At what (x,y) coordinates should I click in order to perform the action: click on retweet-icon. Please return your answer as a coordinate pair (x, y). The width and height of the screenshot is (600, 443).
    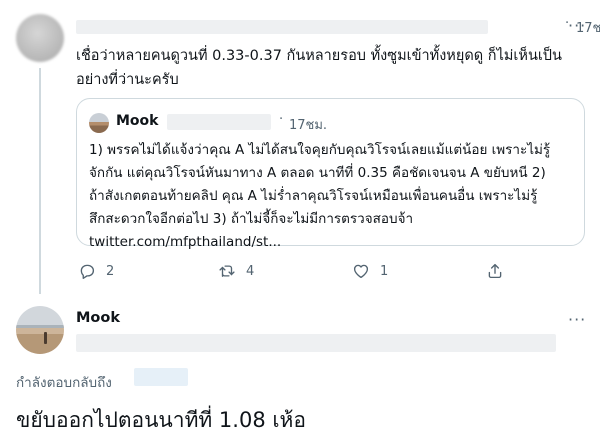
    Looking at the image, I should click on (227, 271).